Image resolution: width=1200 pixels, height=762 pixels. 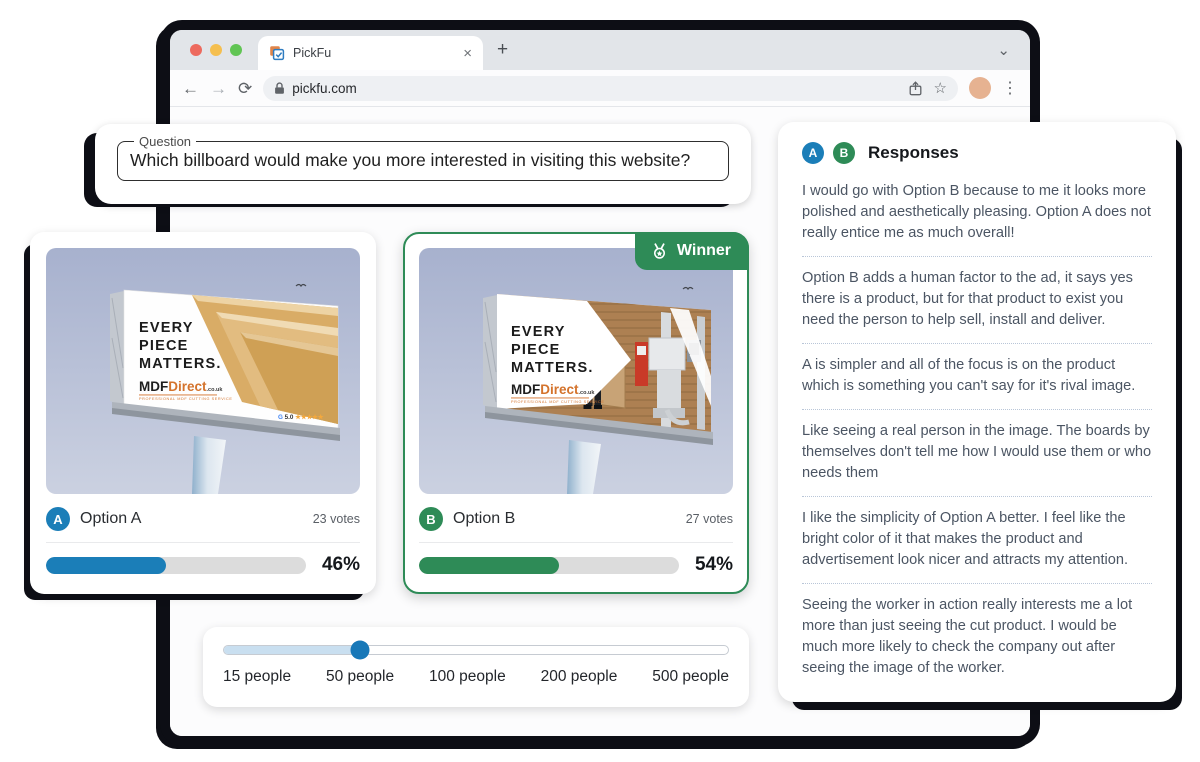 I want to click on address-bar: pickfu.com ☆, so click(x=610, y=88).